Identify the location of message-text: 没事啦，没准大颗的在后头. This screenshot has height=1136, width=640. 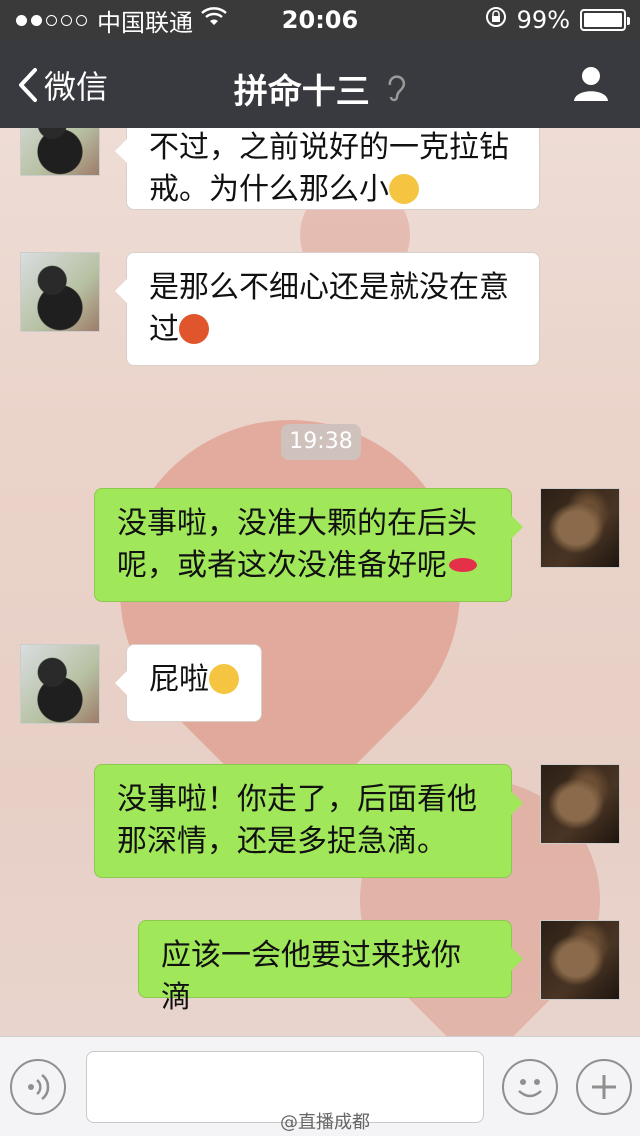
(297, 523).